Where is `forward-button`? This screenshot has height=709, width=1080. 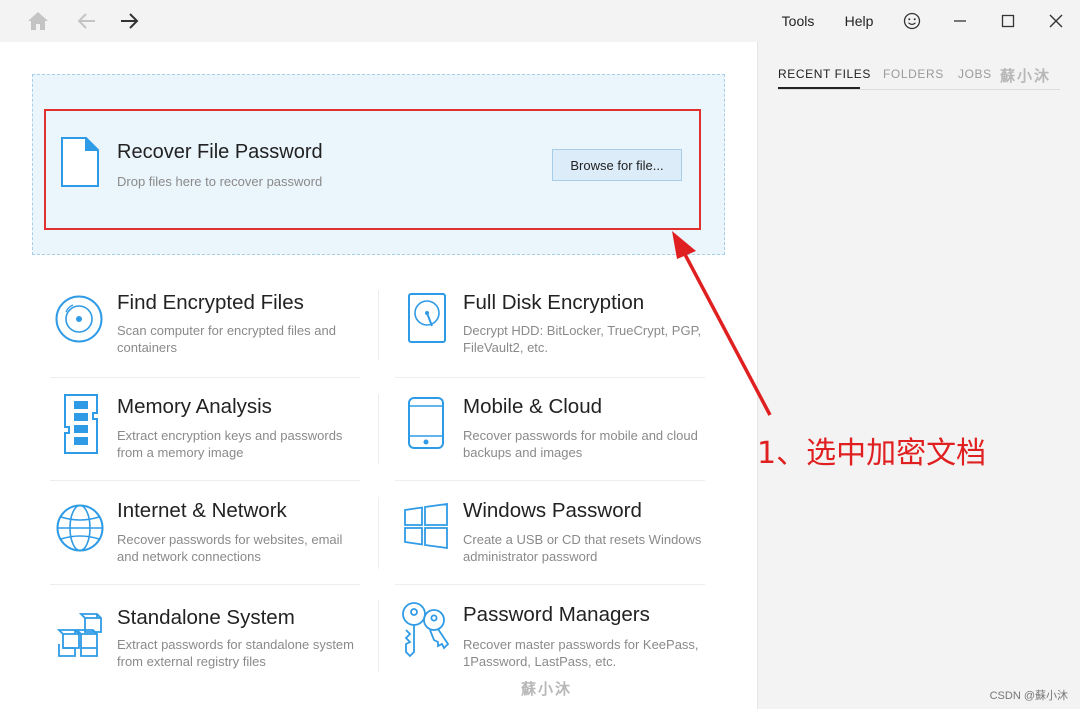
forward-button is located at coordinates (129, 21).